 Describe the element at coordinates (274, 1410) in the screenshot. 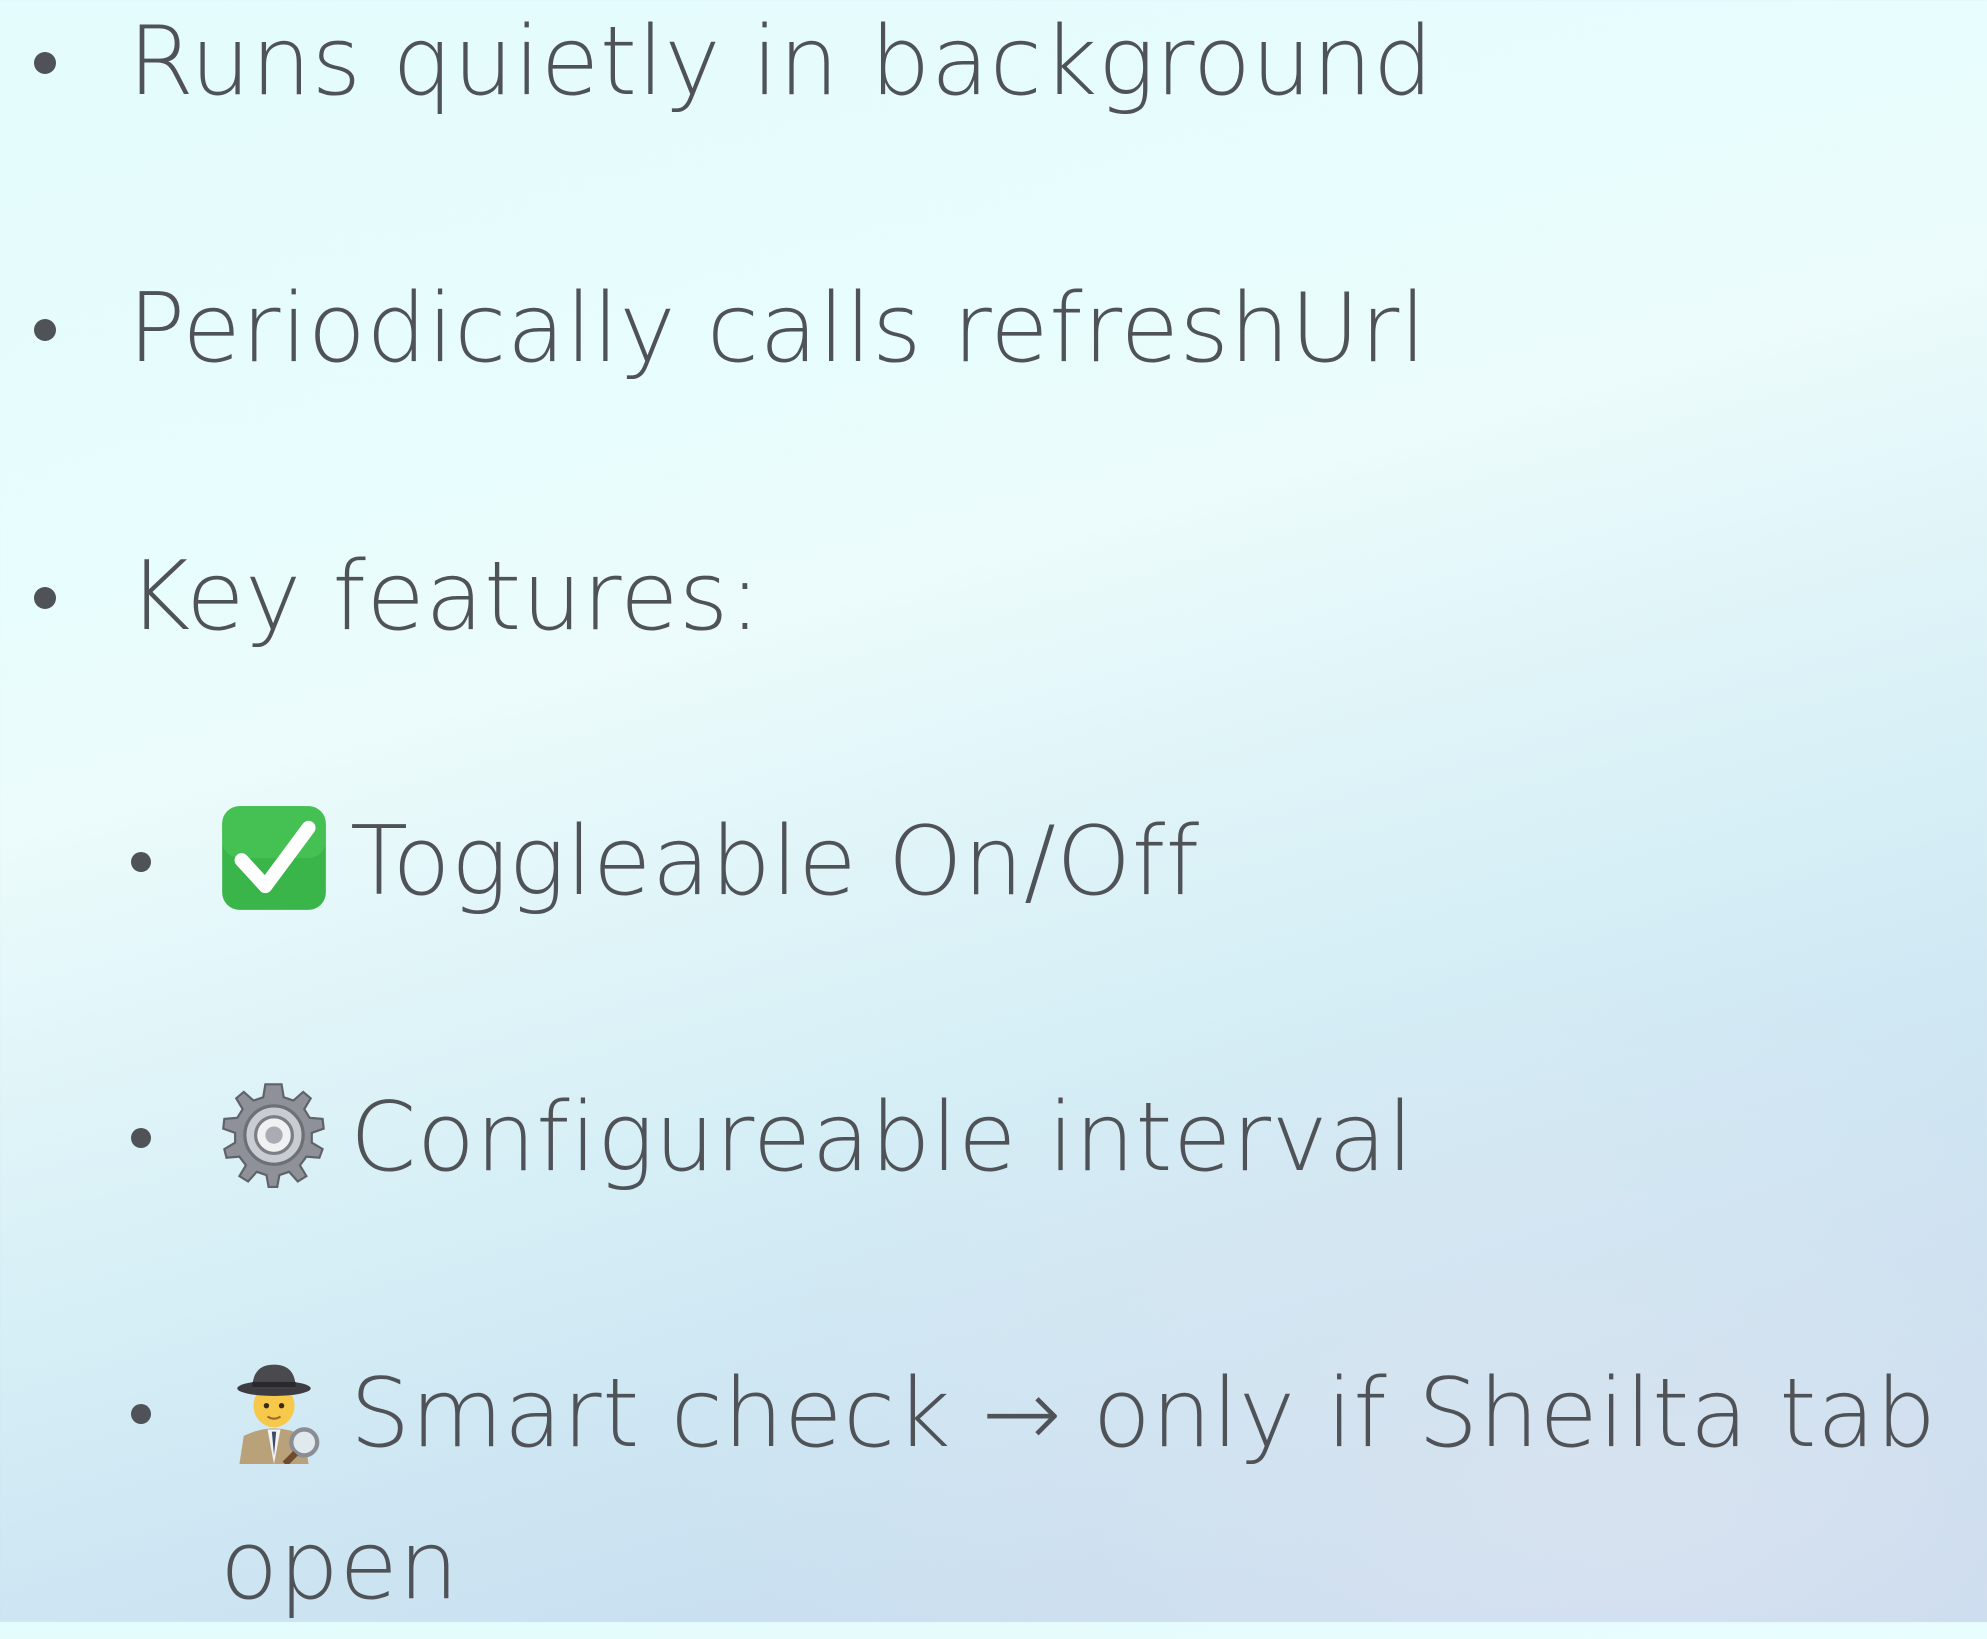

I see `detective-icon` at that location.